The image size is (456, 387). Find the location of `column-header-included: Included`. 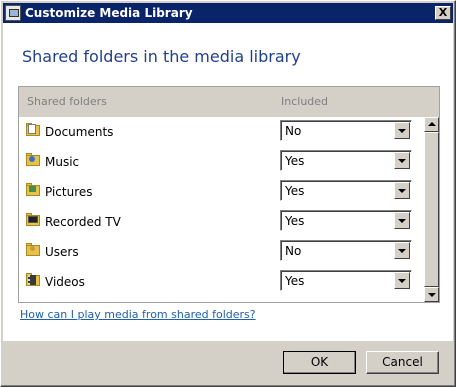

column-header-included: Included is located at coordinates (305, 101).